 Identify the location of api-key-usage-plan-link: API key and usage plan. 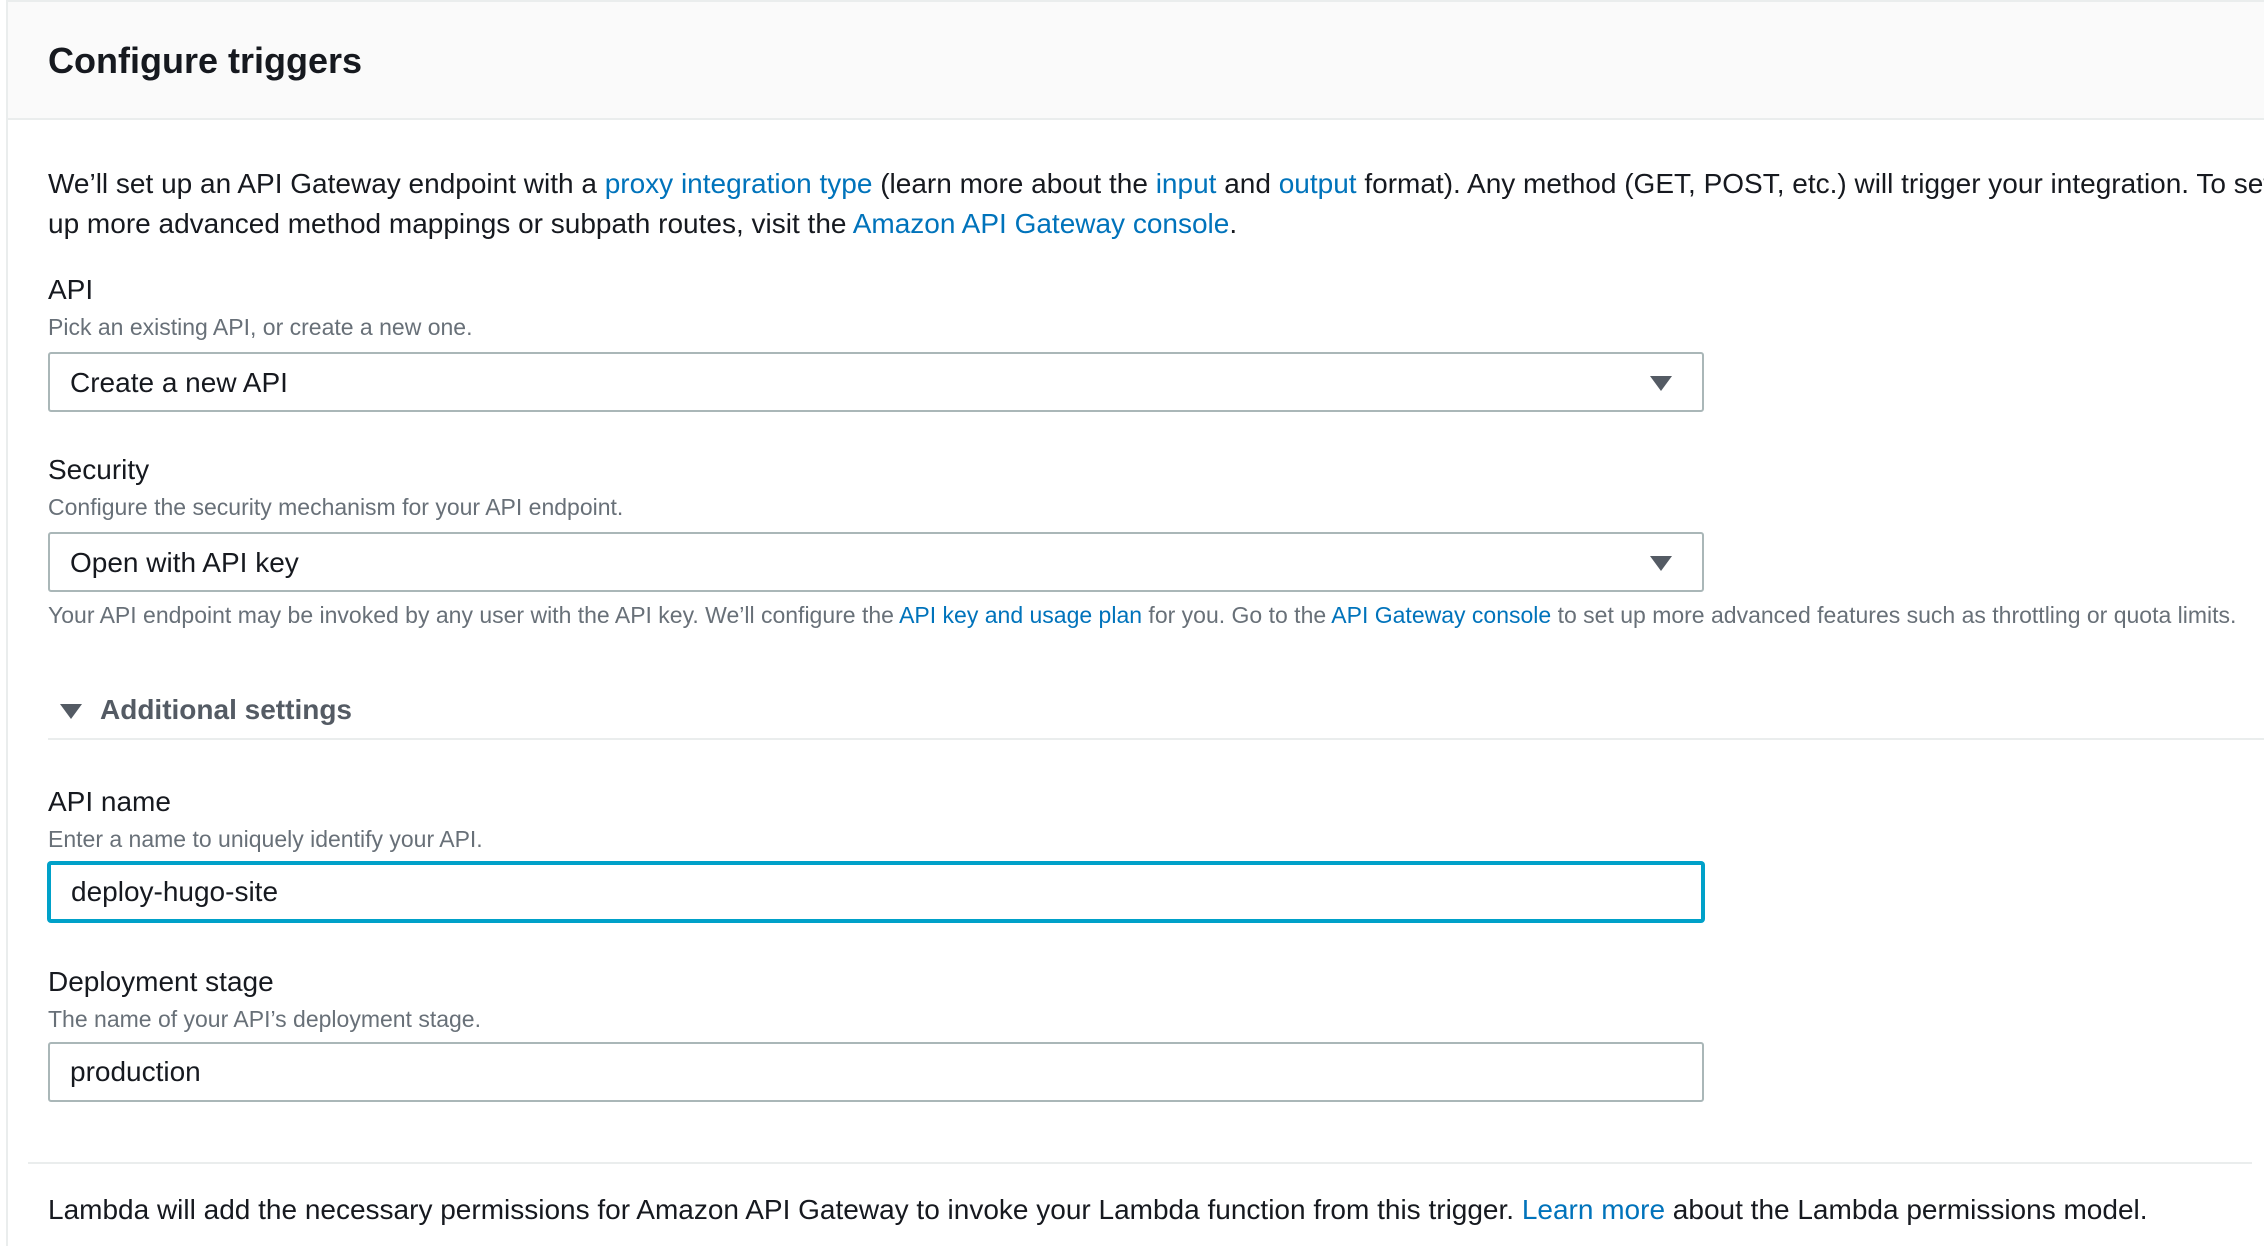
(1020, 615).